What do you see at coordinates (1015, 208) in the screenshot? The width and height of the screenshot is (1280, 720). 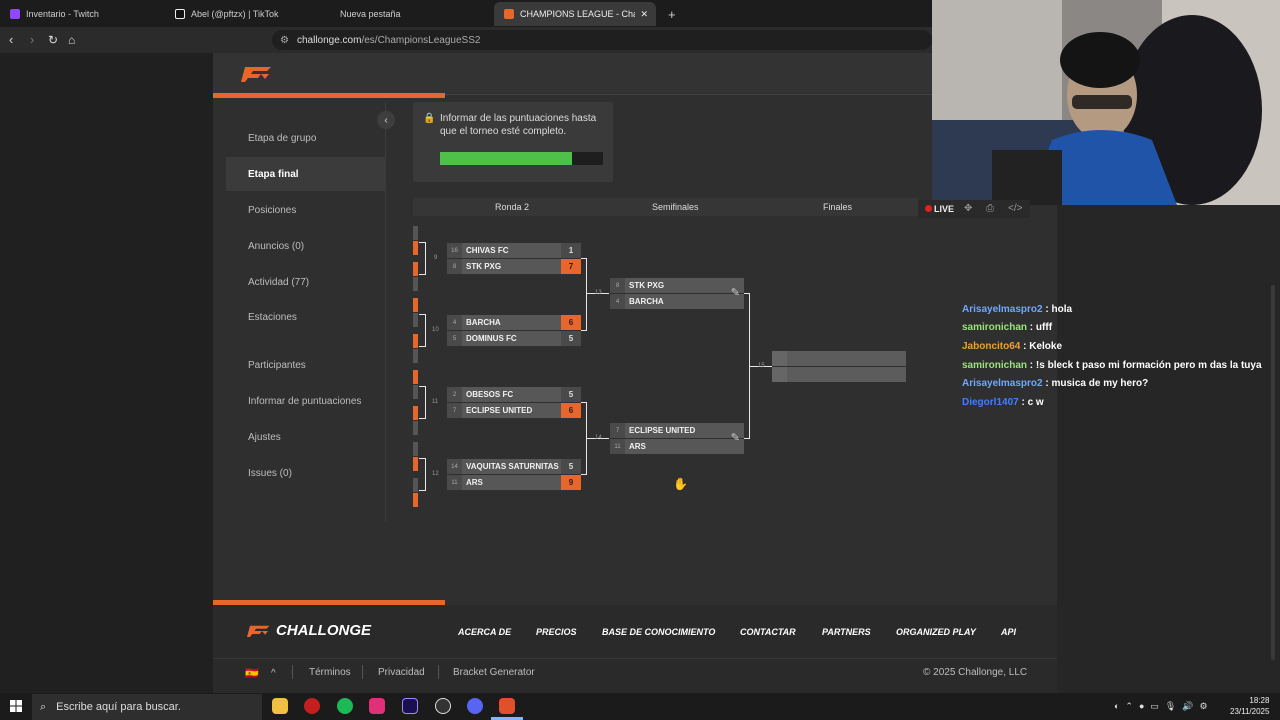 I see `embed-code-icon: </>` at bounding box center [1015, 208].